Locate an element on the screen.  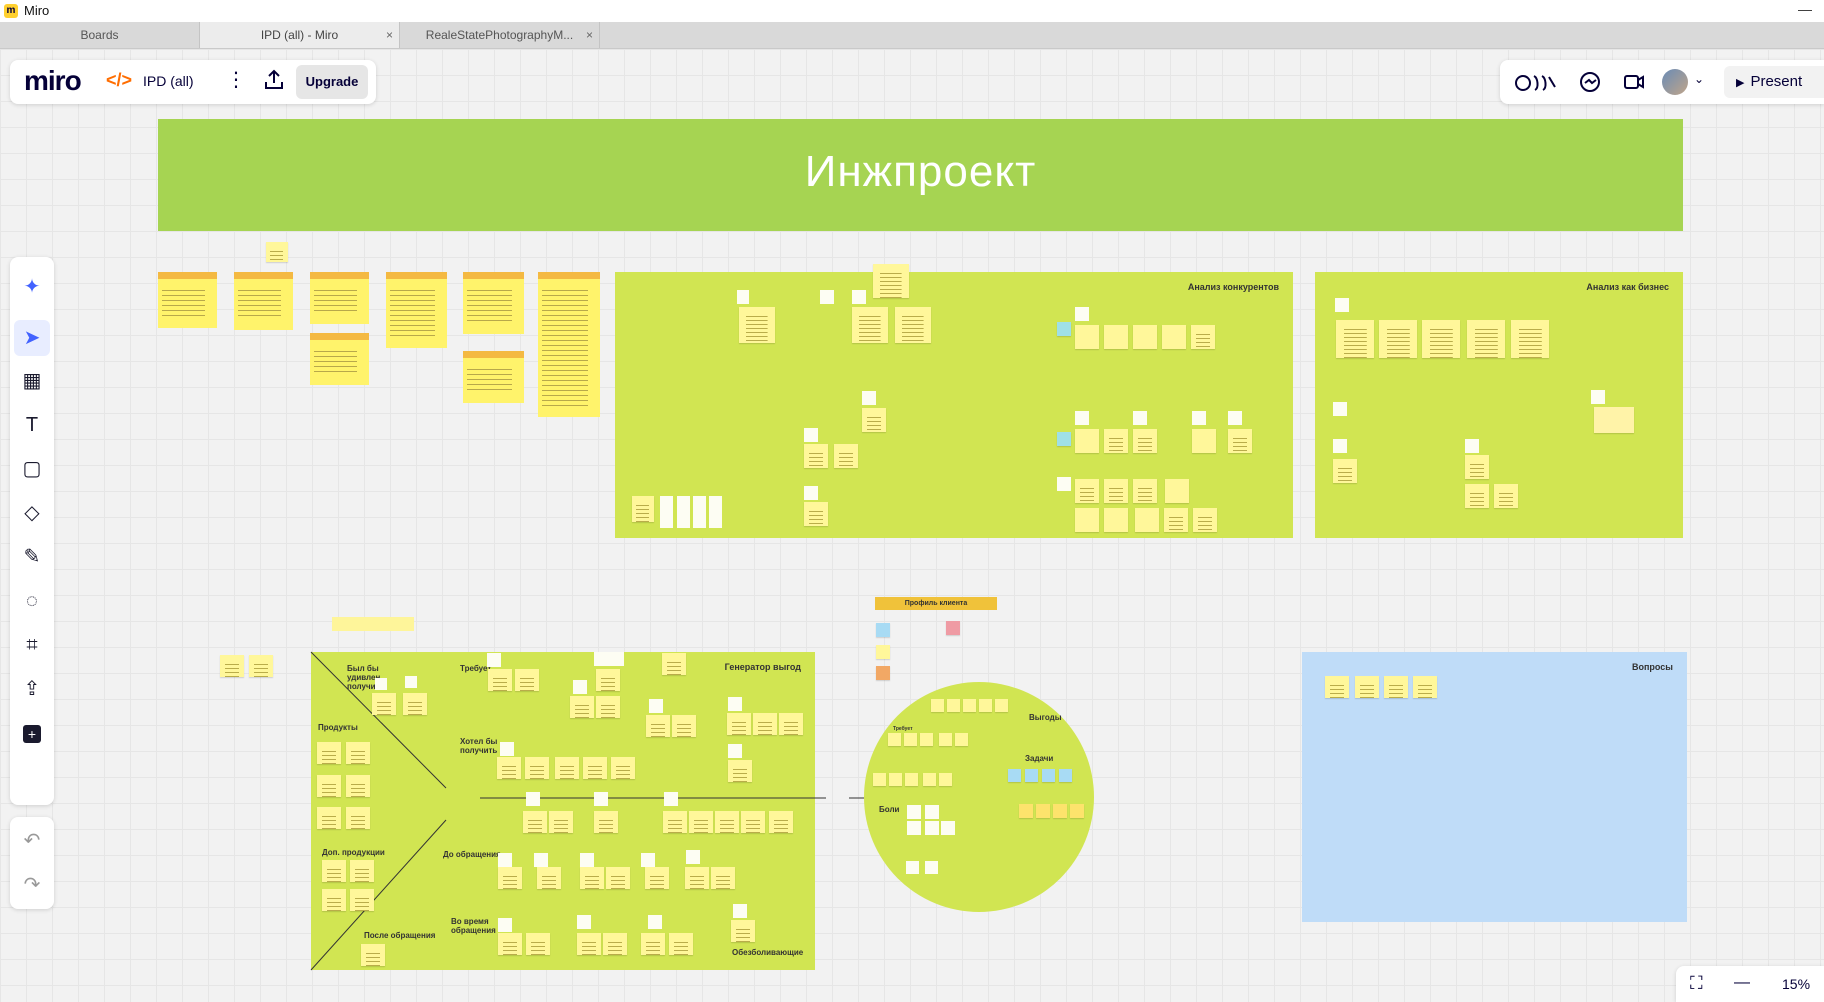
fit-to-screen-icon: ⛶ is located at coordinates (1696, 983).